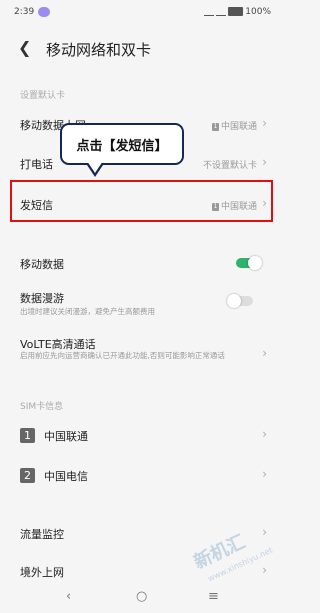 Image resolution: width=320 pixels, height=613 pixels. Describe the element at coordinates (258, 12) in the screenshot. I see `battery-level: 100%` at that location.